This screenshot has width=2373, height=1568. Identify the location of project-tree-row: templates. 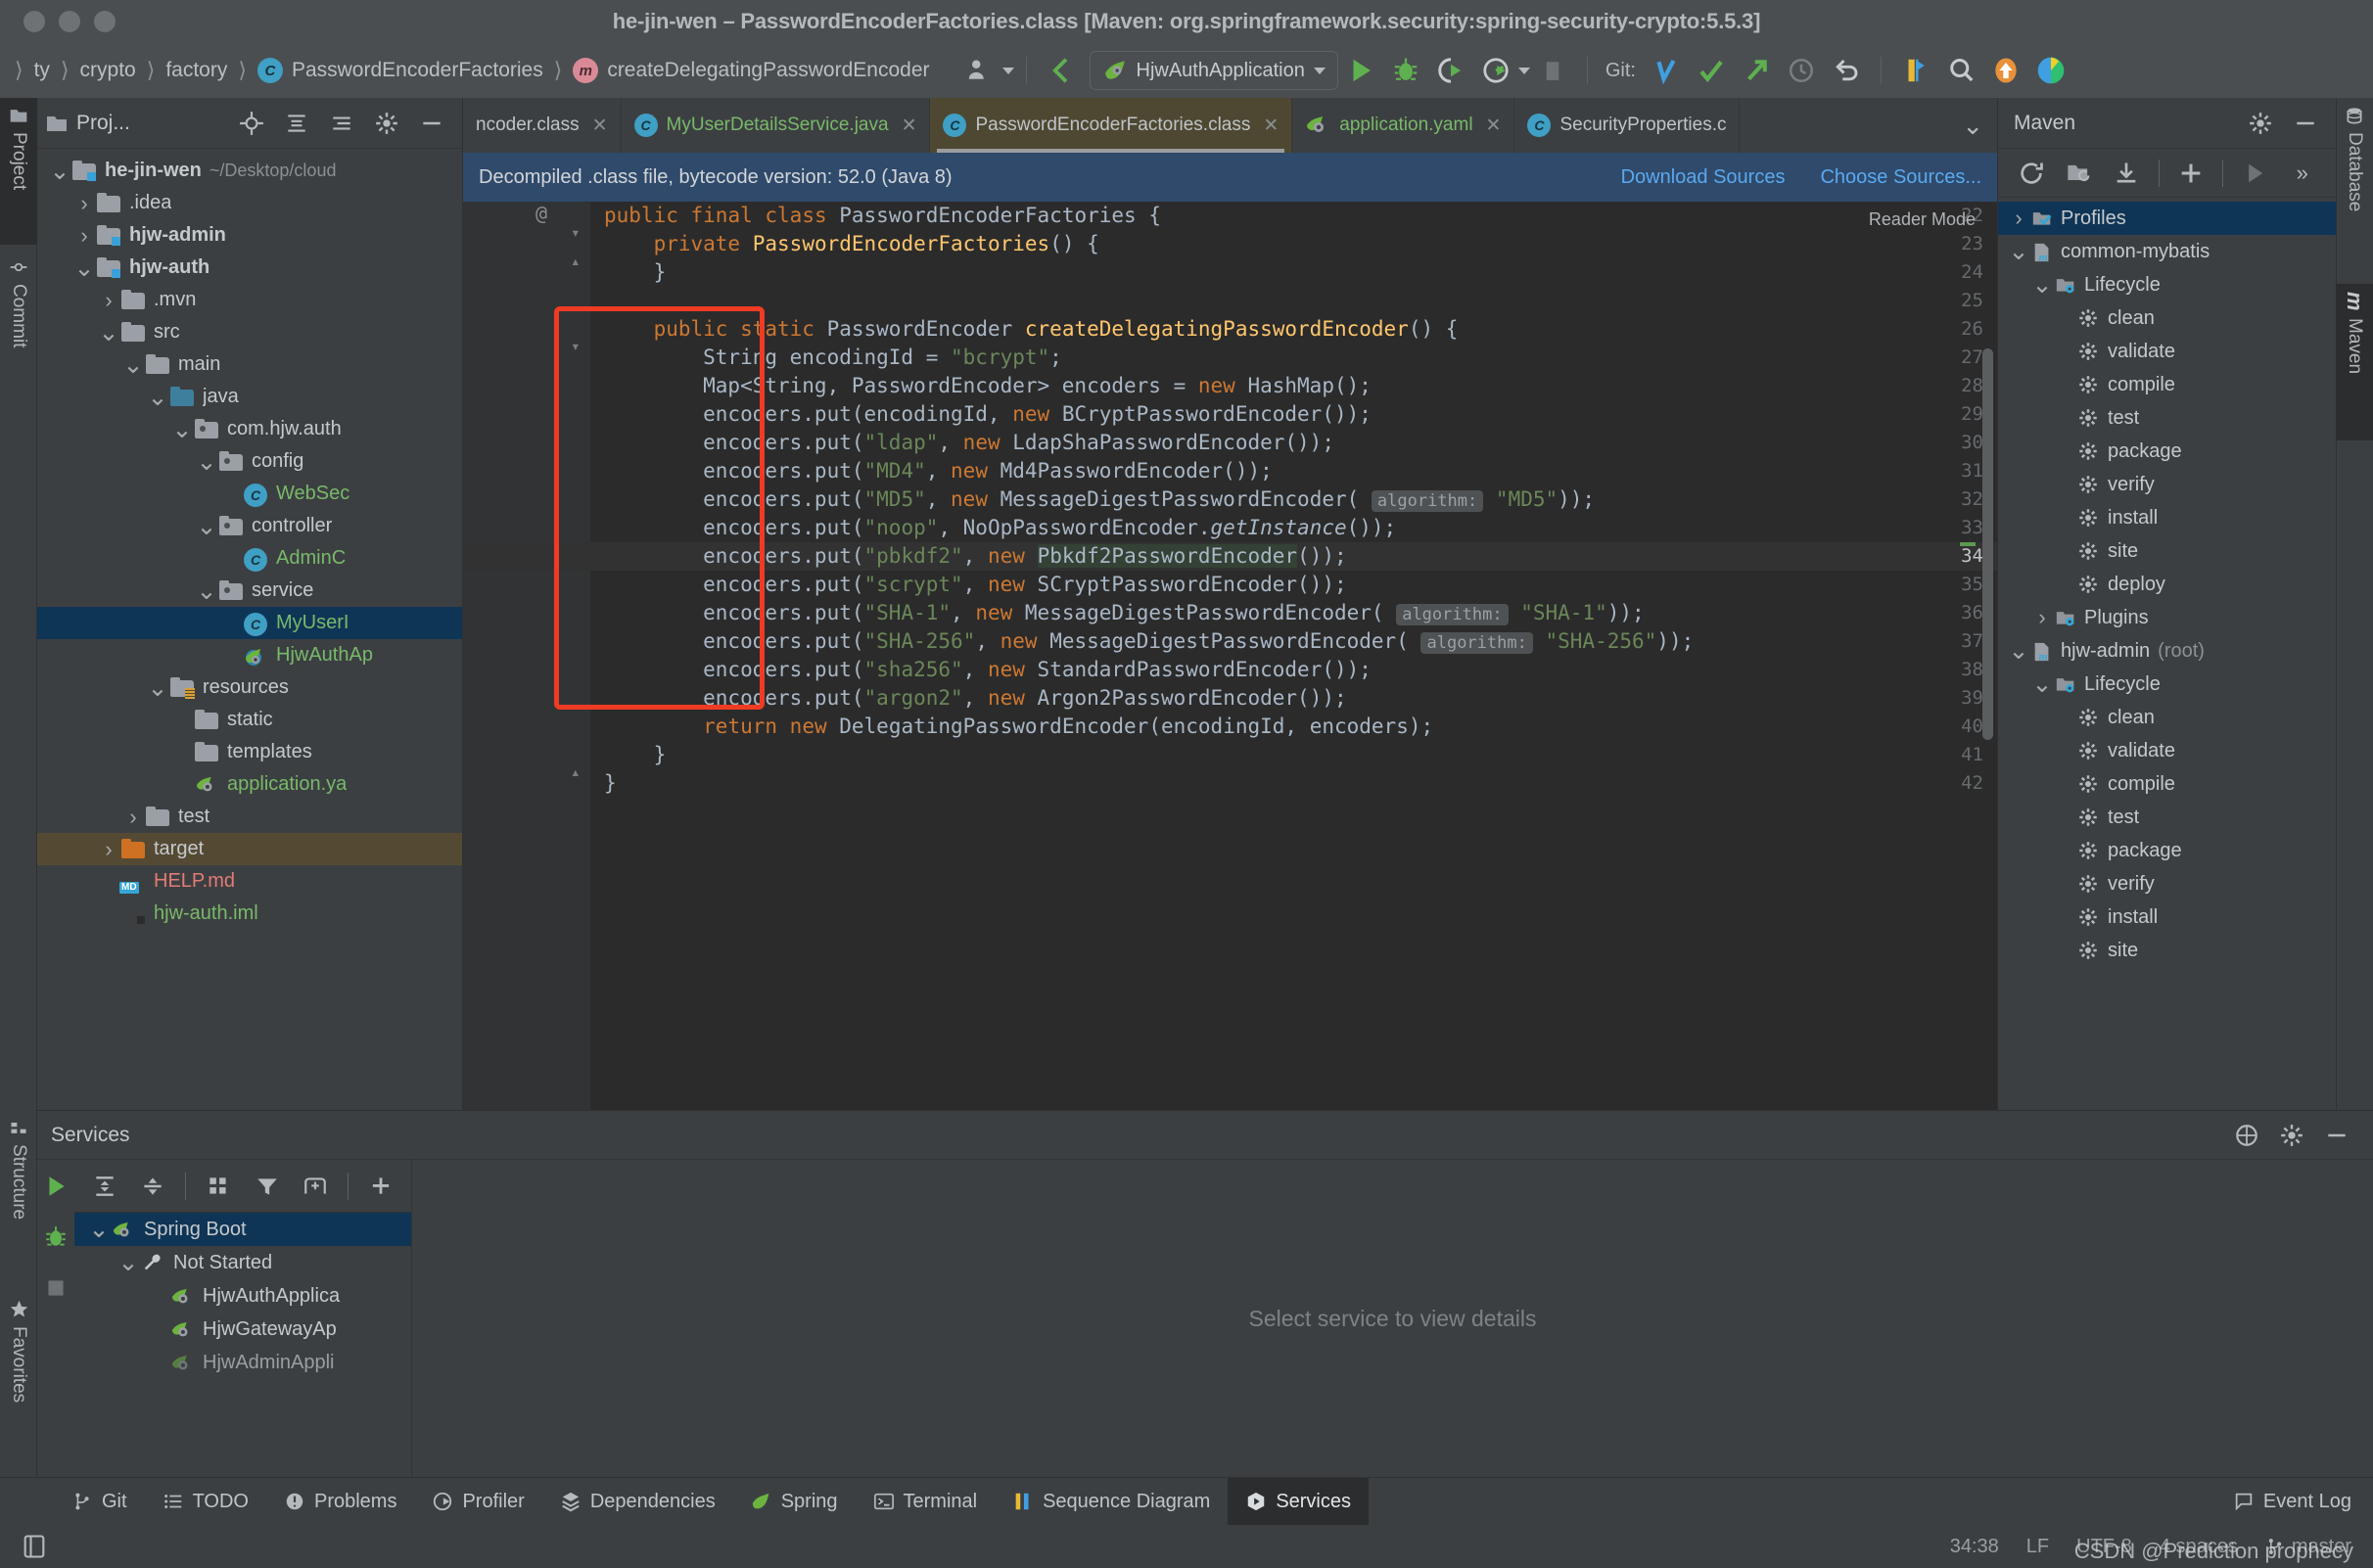
(250, 752).